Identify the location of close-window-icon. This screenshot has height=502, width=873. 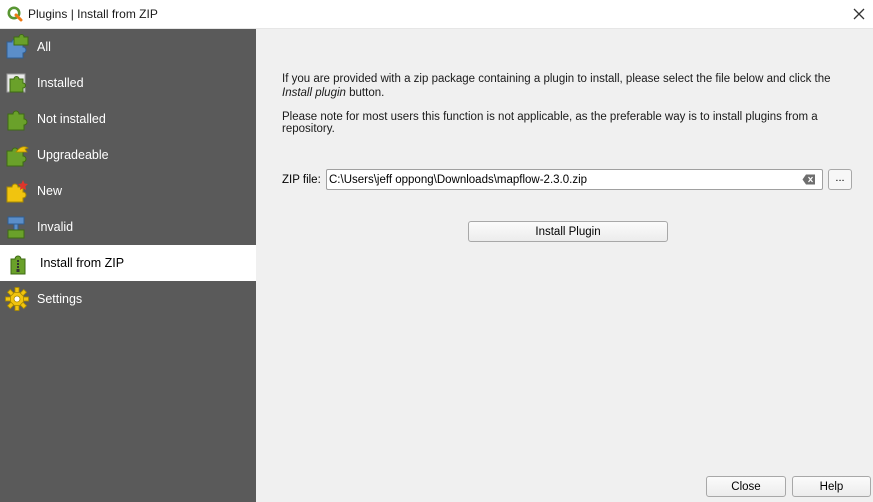
(859, 14).